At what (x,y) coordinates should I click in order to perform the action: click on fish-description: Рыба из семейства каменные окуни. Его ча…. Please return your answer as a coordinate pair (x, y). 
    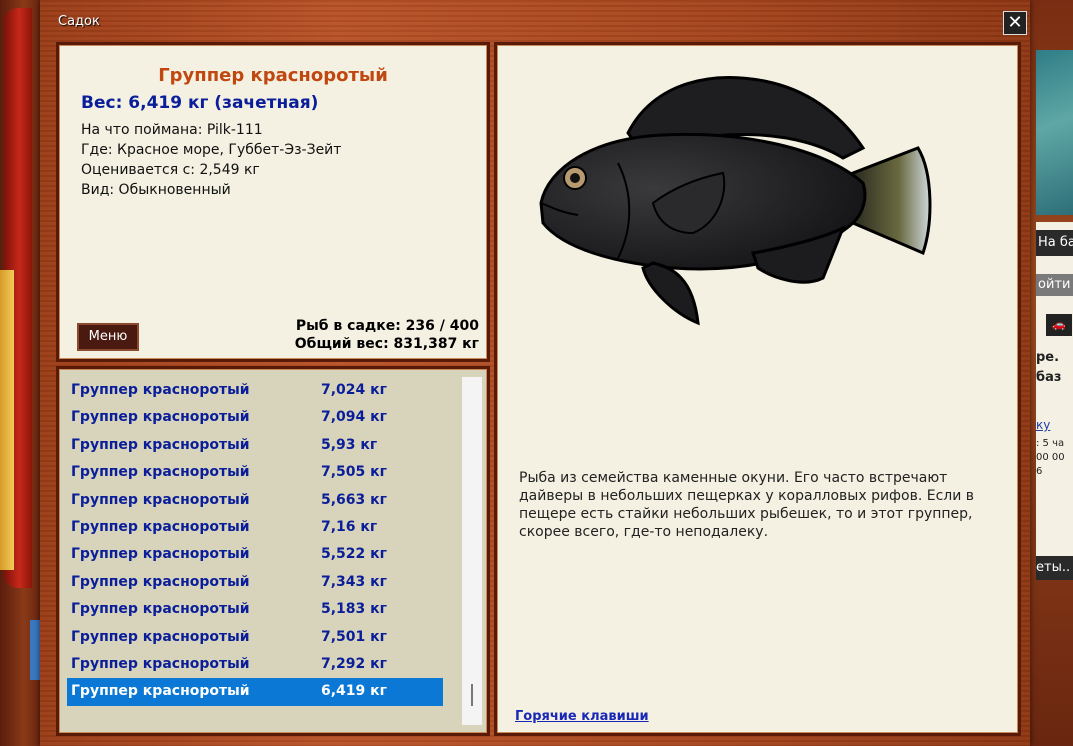
    Looking at the image, I should click on (747, 505).